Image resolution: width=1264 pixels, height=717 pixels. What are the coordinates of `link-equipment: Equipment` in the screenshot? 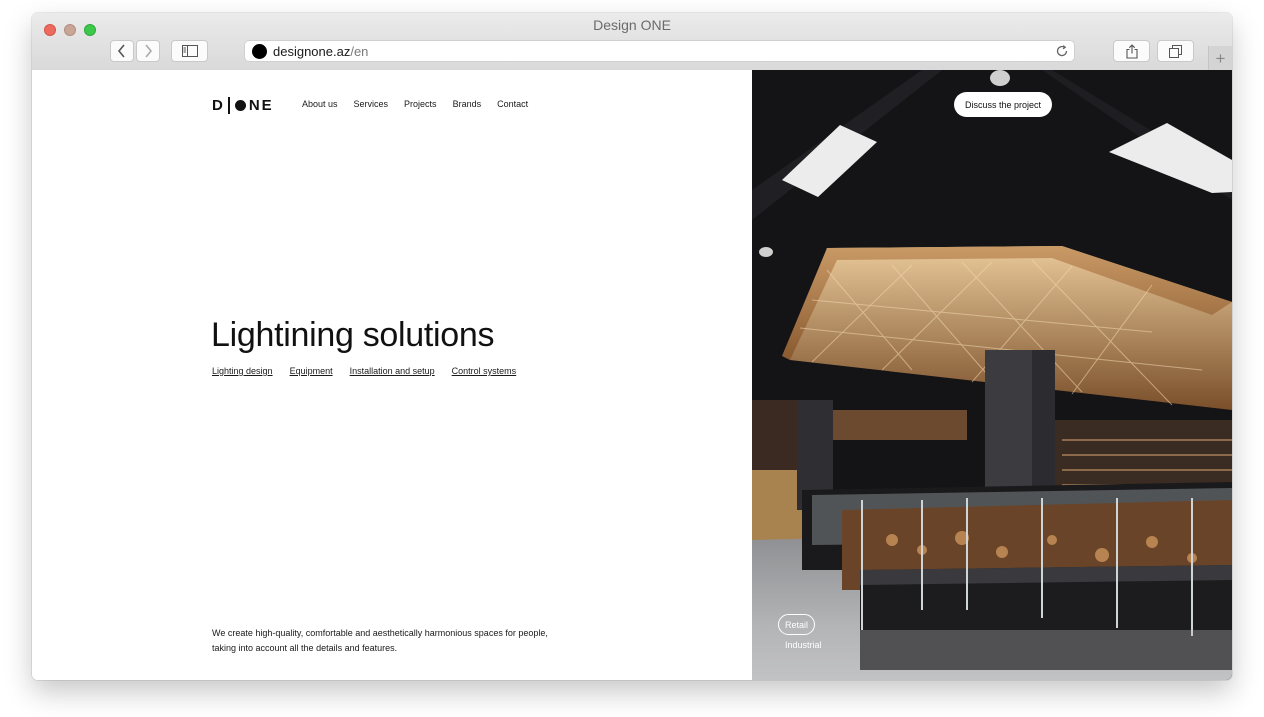 It's located at (311, 371).